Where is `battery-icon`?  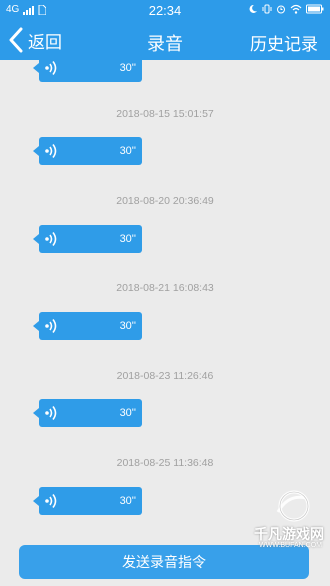
battery-icon is located at coordinates (315, 9).